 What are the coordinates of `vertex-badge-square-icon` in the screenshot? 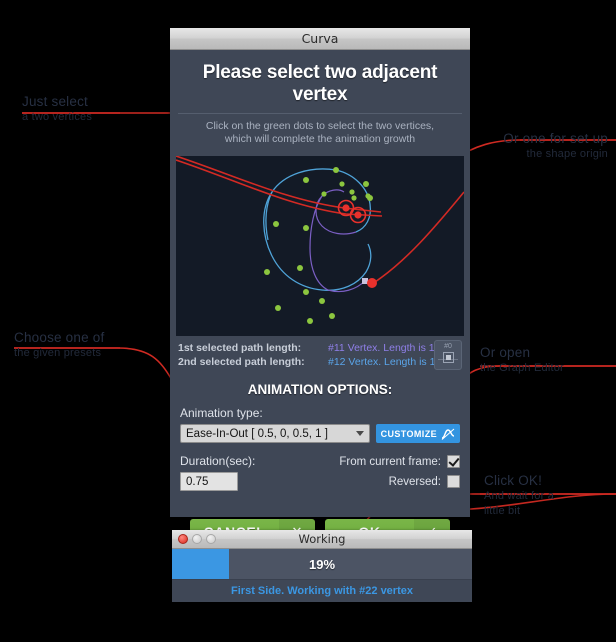 It's located at (448, 357).